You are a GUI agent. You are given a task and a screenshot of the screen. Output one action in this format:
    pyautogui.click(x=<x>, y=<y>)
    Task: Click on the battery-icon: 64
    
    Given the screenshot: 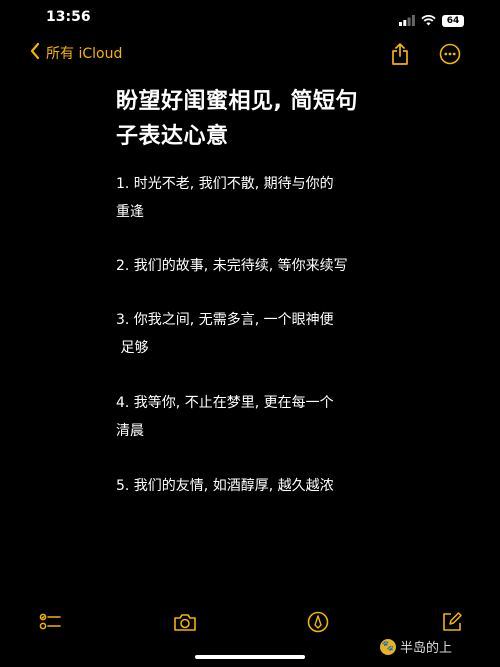 What is the action you would take?
    pyautogui.click(x=453, y=20)
    